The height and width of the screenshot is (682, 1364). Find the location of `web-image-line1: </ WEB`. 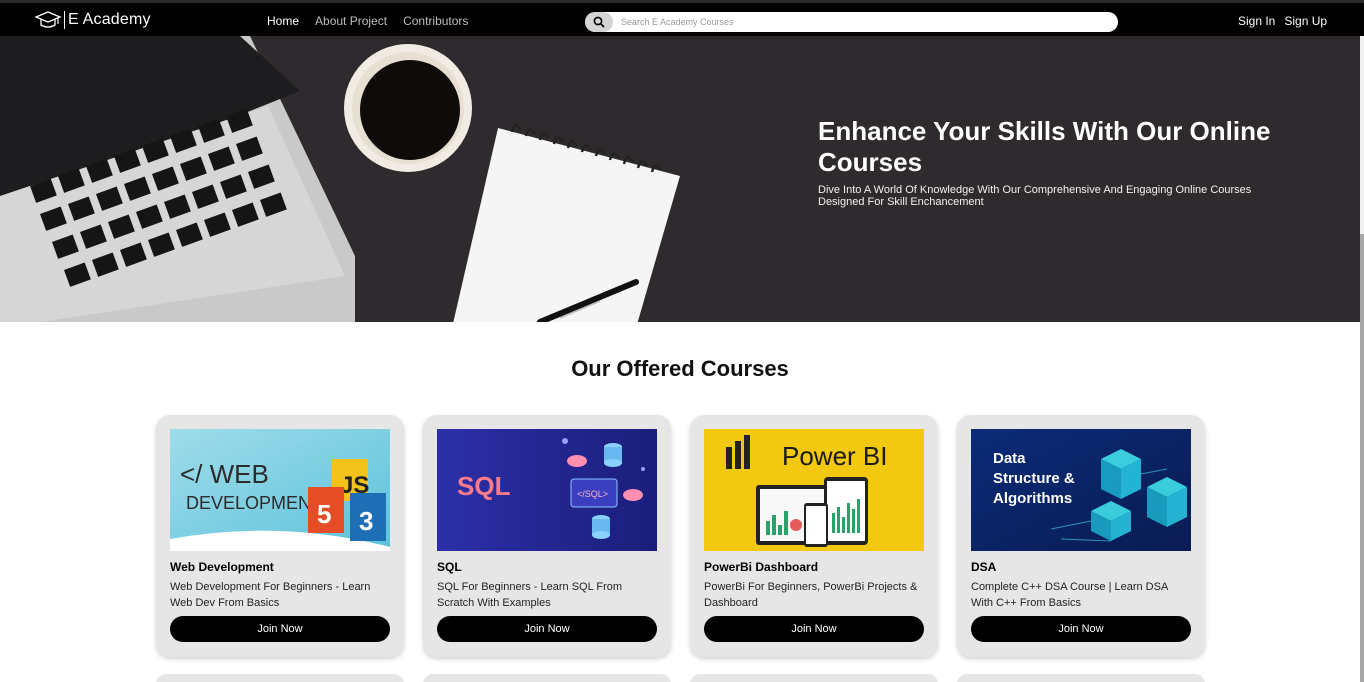

web-image-line1: </ WEB is located at coordinates (224, 474).